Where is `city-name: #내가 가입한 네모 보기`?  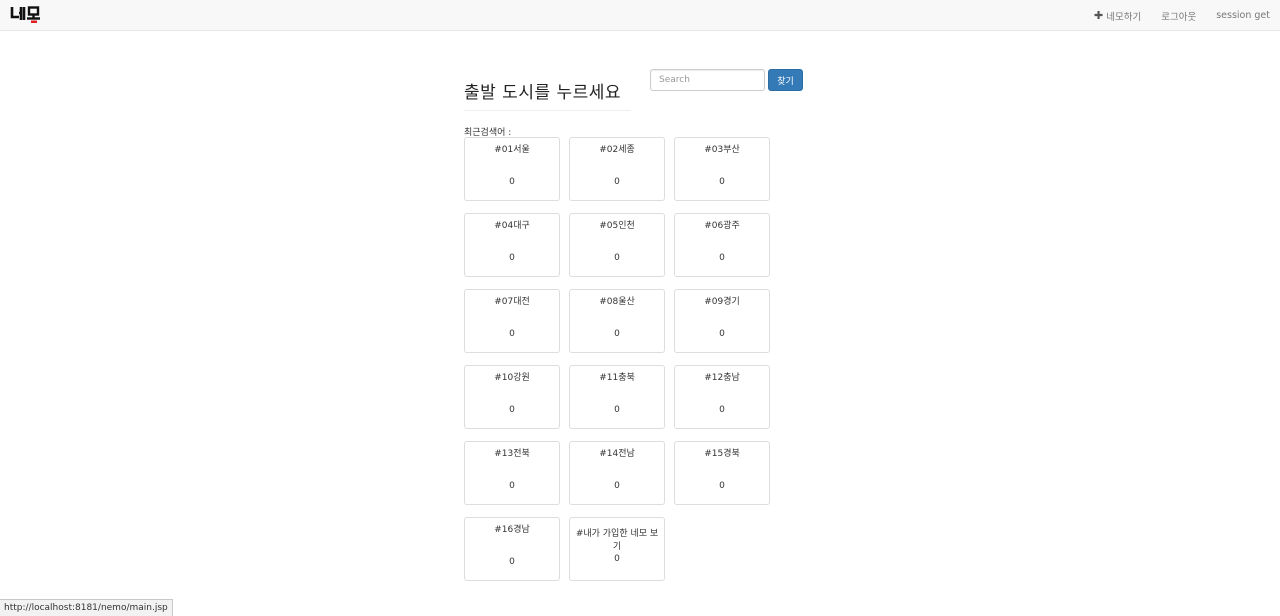
city-name: #내가 가입한 네모 보기 is located at coordinates (617, 540).